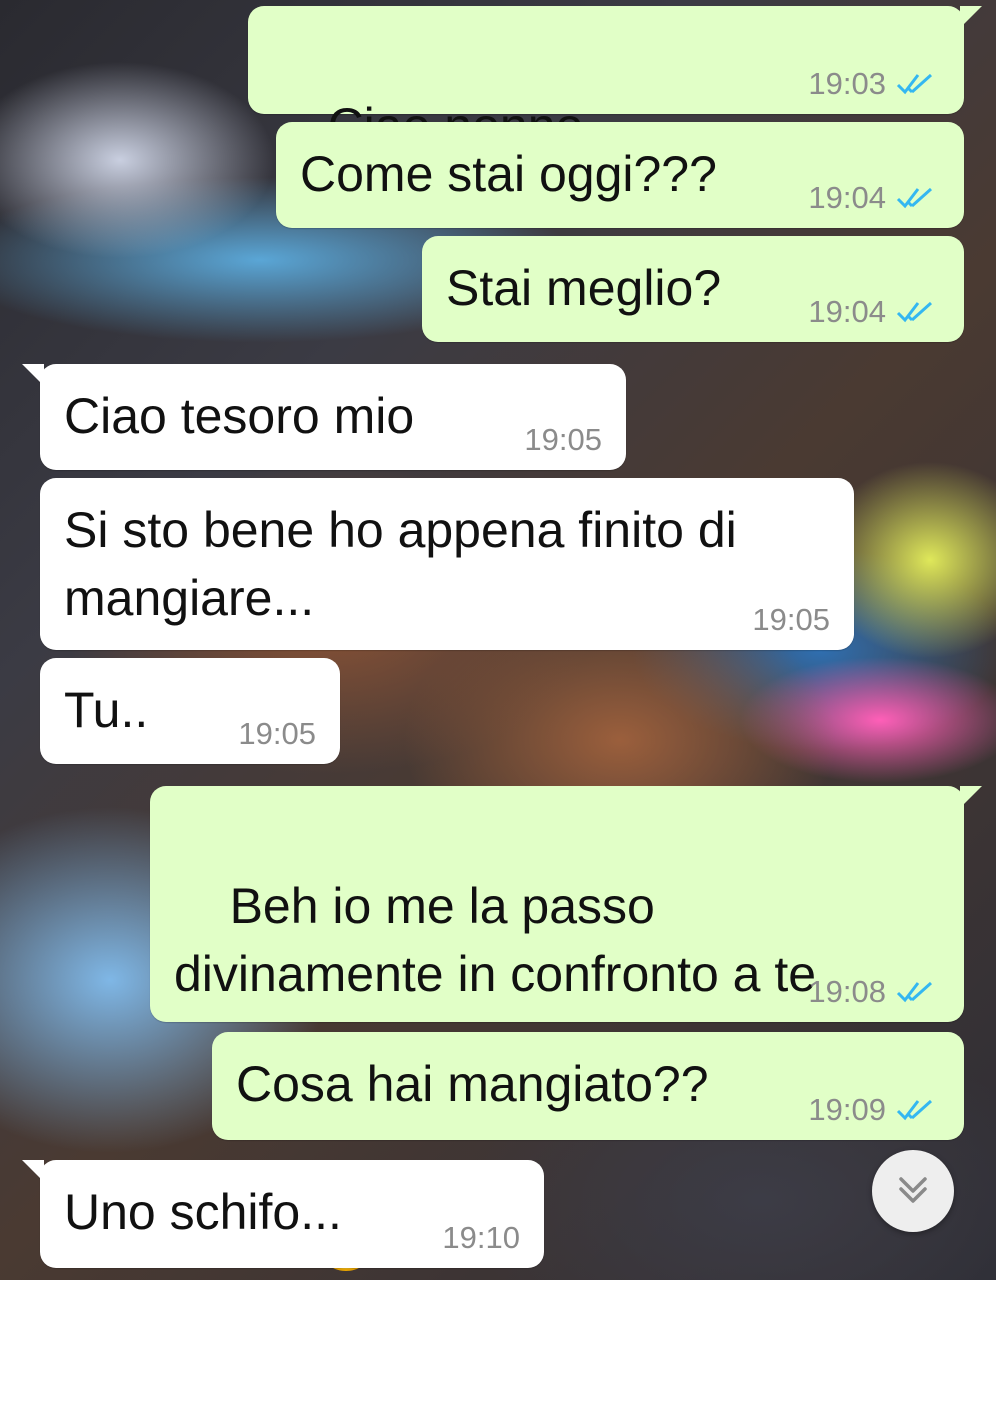 This screenshot has width=996, height=1427. What do you see at coordinates (584, 288) in the screenshot?
I see `message-text: Stai meglio?` at bounding box center [584, 288].